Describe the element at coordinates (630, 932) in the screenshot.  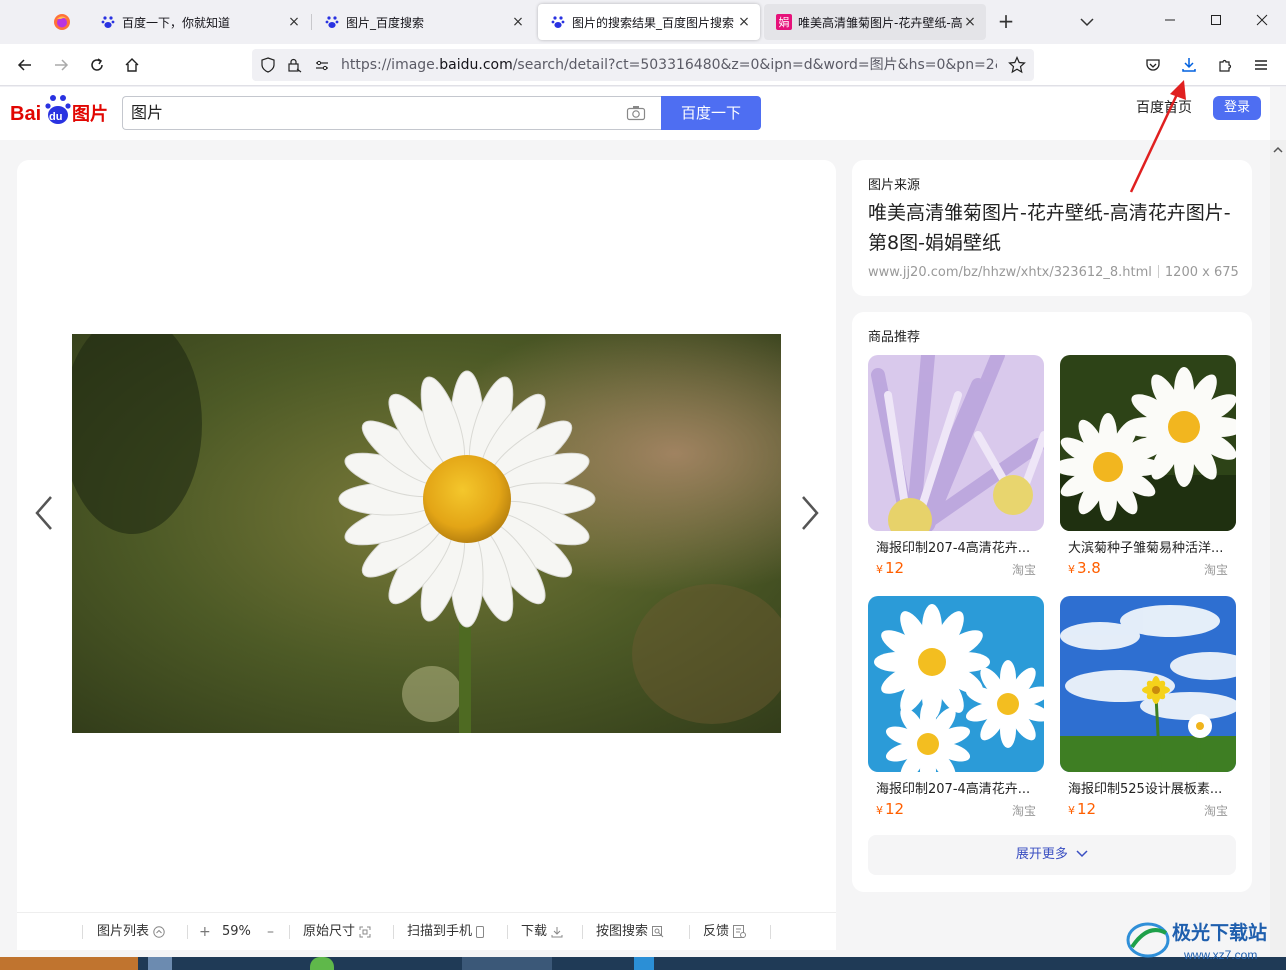
I see `search-by-image-button: 按图搜索` at that location.